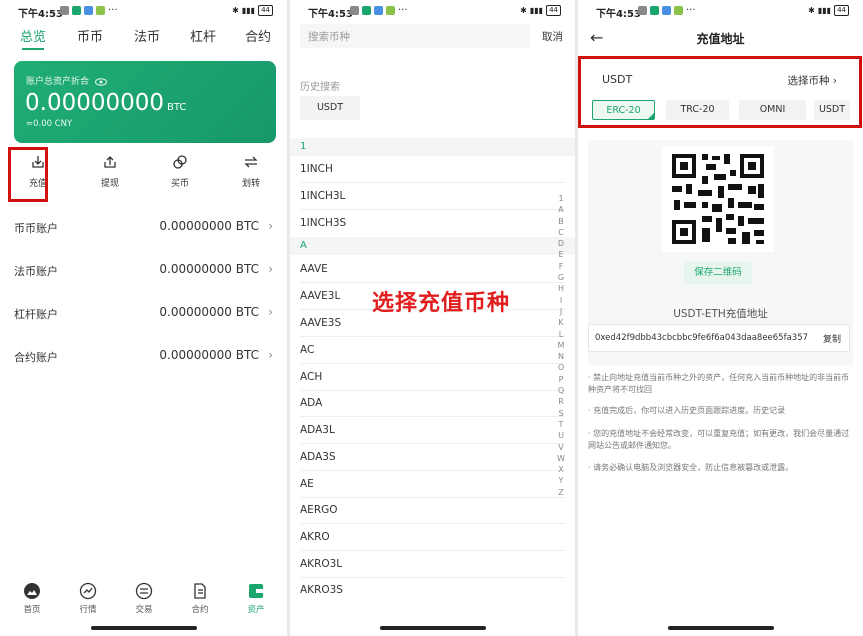 The width and height of the screenshot is (863, 636). What do you see at coordinates (88, 598) in the screenshot?
I see `nav-market: 行情` at bounding box center [88, 598].